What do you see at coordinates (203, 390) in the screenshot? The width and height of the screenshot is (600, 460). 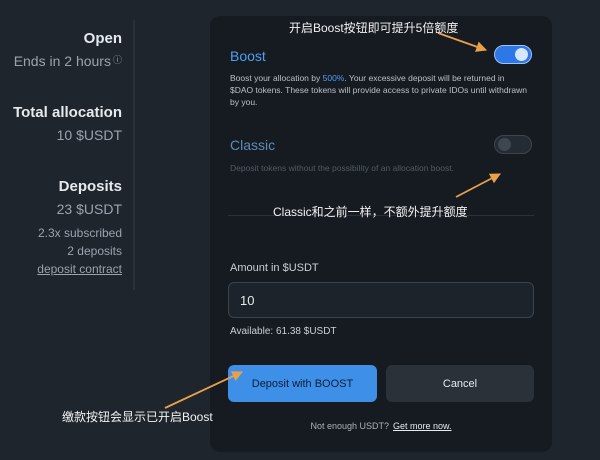 I see `deposit-annotation-arrow` at bounding box center [203, 390].